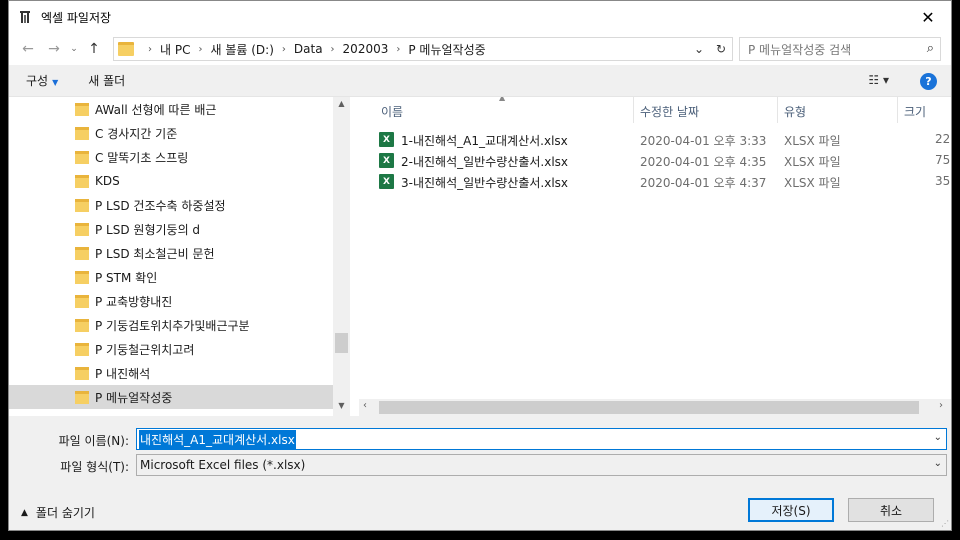 This screenshot has height=540, width=960. Describe the element at coordinates (171, 373) in the screenshot. I see `tree-item: P 내진해석` at that location.